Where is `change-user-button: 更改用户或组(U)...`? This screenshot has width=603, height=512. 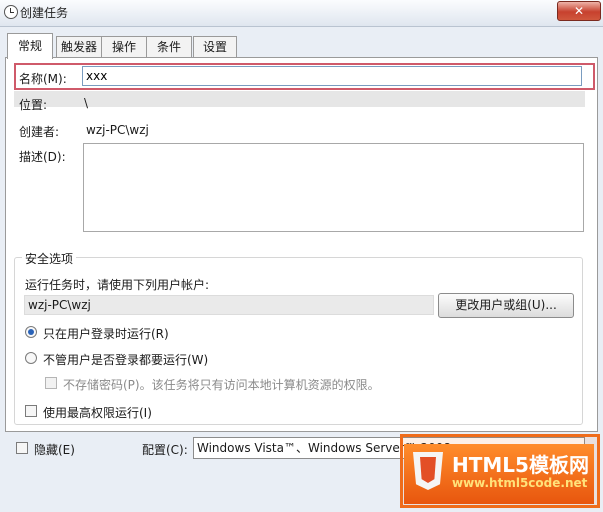 change-user-button: 更改用户或组(U)... is located at coordinates (506, 305).